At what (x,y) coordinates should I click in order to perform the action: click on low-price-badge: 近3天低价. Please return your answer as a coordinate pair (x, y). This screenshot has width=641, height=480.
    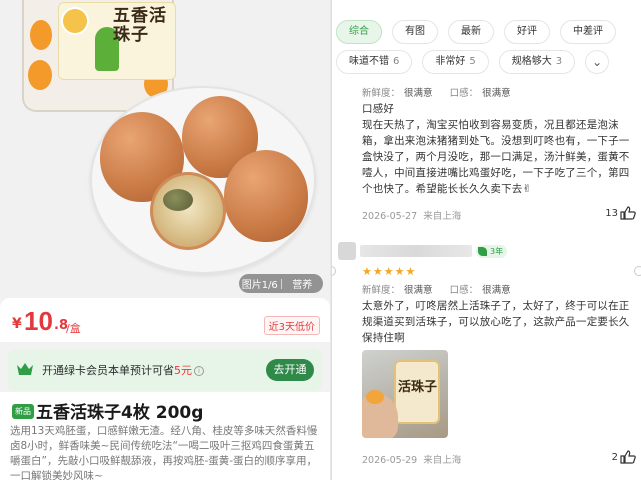
    Looking at the image, I should click on (291, 325).